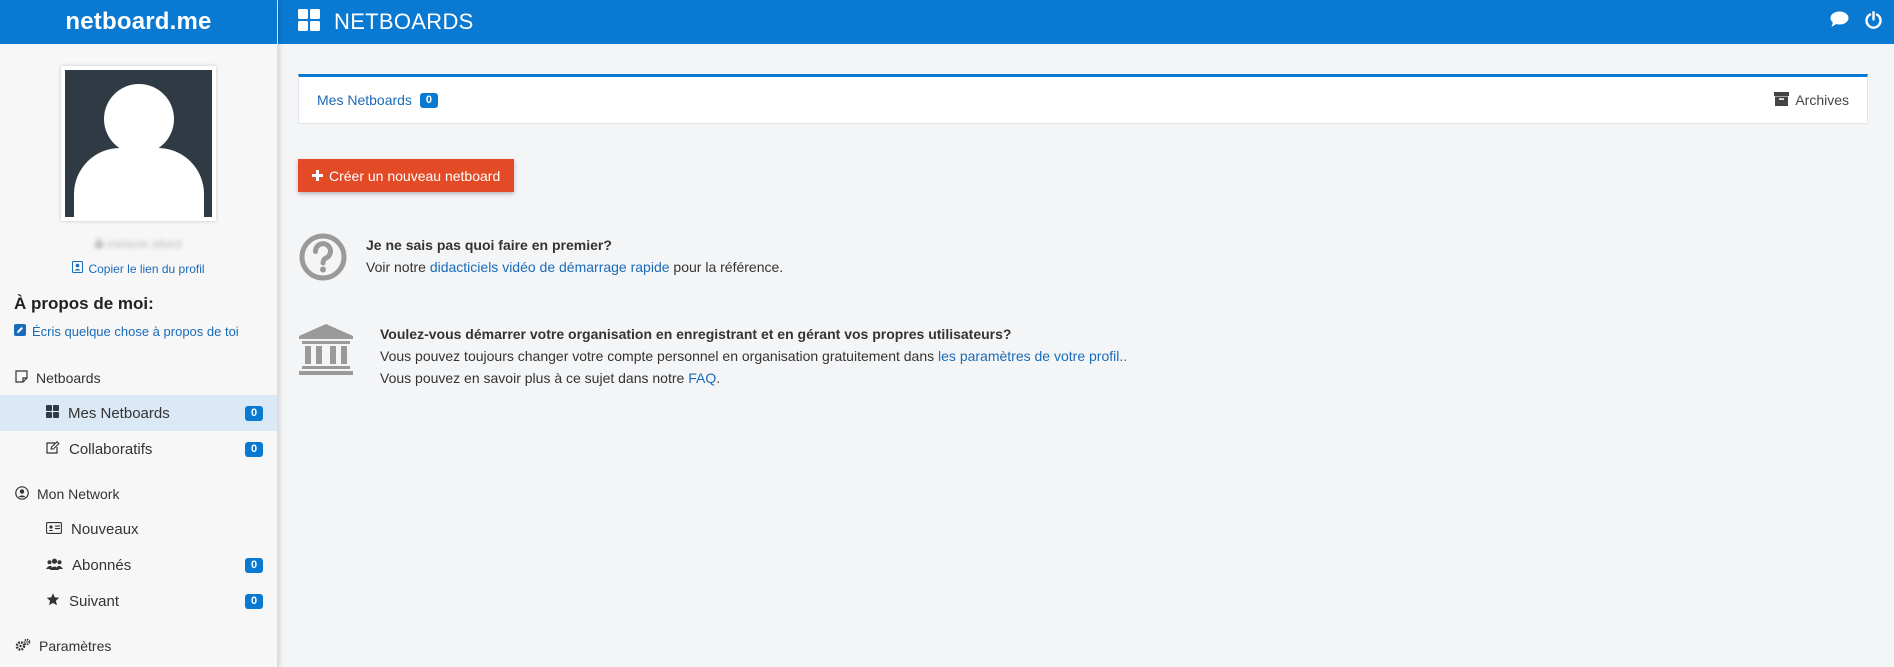 This screenshot has height=667, width=1894. I want to click on about-write-link: Écris quelque chose à propos de toi, so click(145, 331).